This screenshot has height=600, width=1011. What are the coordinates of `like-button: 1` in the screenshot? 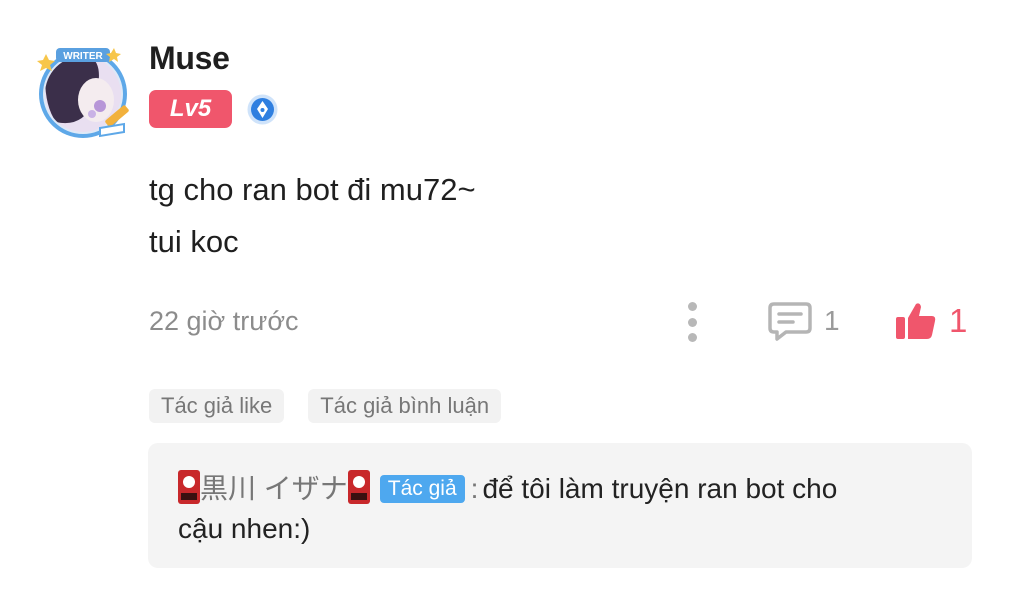 It's located at (931, 321).